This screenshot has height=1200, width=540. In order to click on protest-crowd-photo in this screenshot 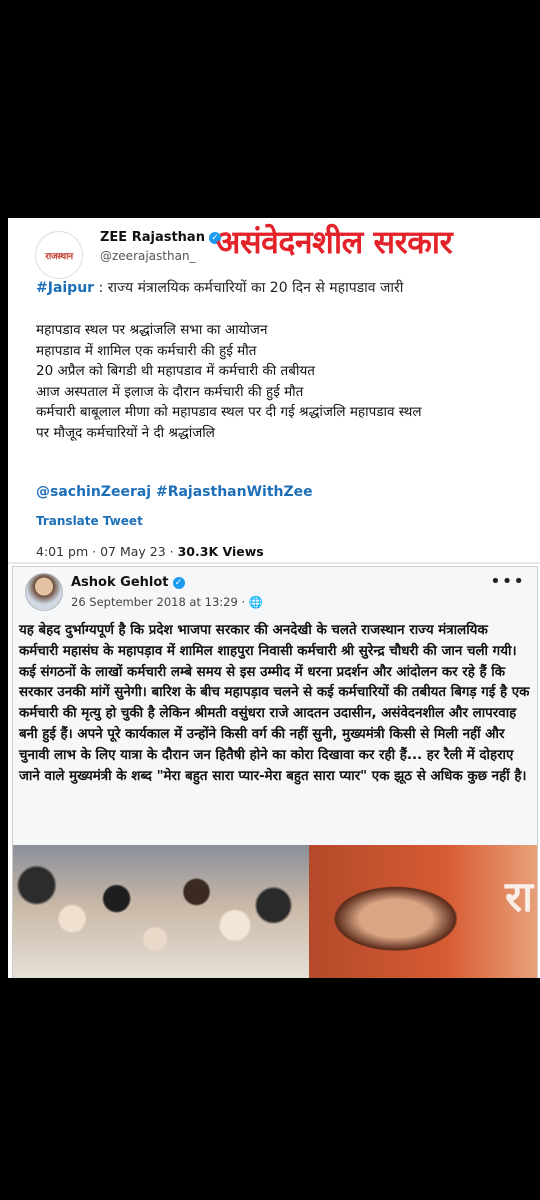, I will do `click(161, 911)`.